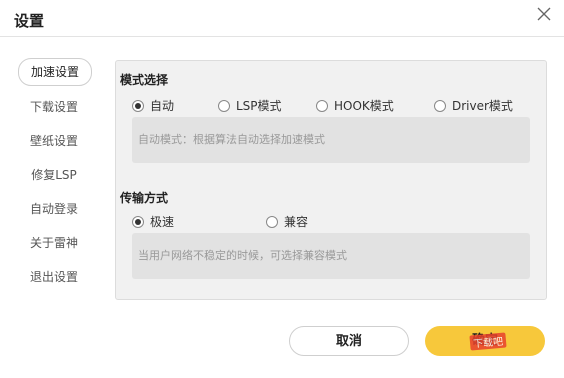 This screenshot has width=564, height=378. I want to click on sidebar-item-about: 关于雷神, so click(54, 243).